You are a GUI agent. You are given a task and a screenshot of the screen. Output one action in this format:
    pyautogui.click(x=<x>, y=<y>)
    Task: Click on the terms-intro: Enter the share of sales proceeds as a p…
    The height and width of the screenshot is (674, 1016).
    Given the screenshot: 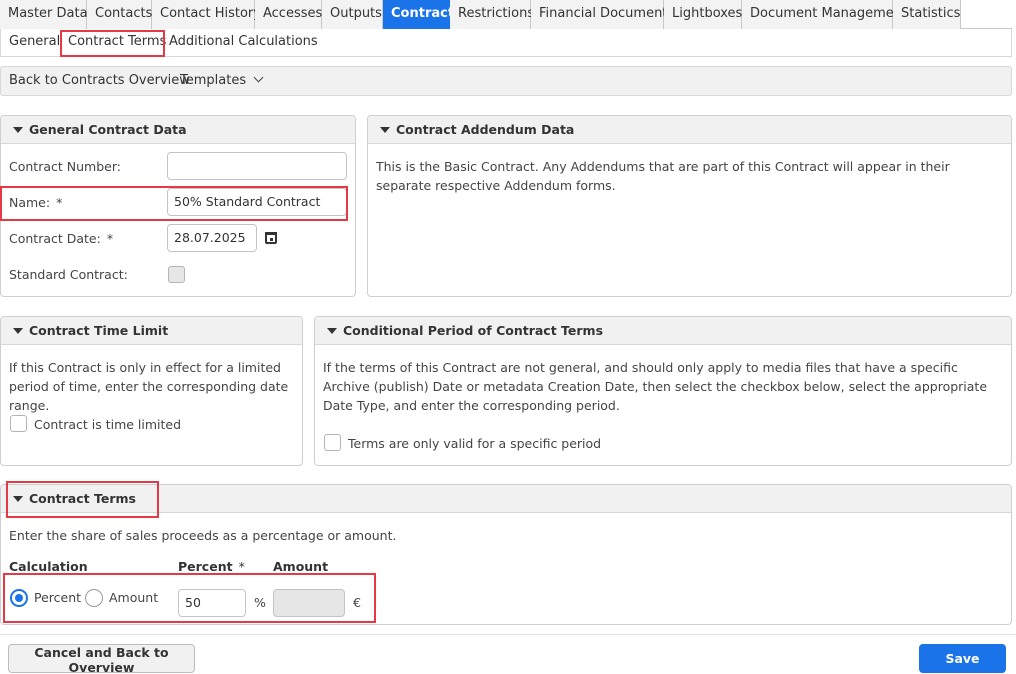 What is the action you would take?
    pyautogui.click(x=203, y=535)
    